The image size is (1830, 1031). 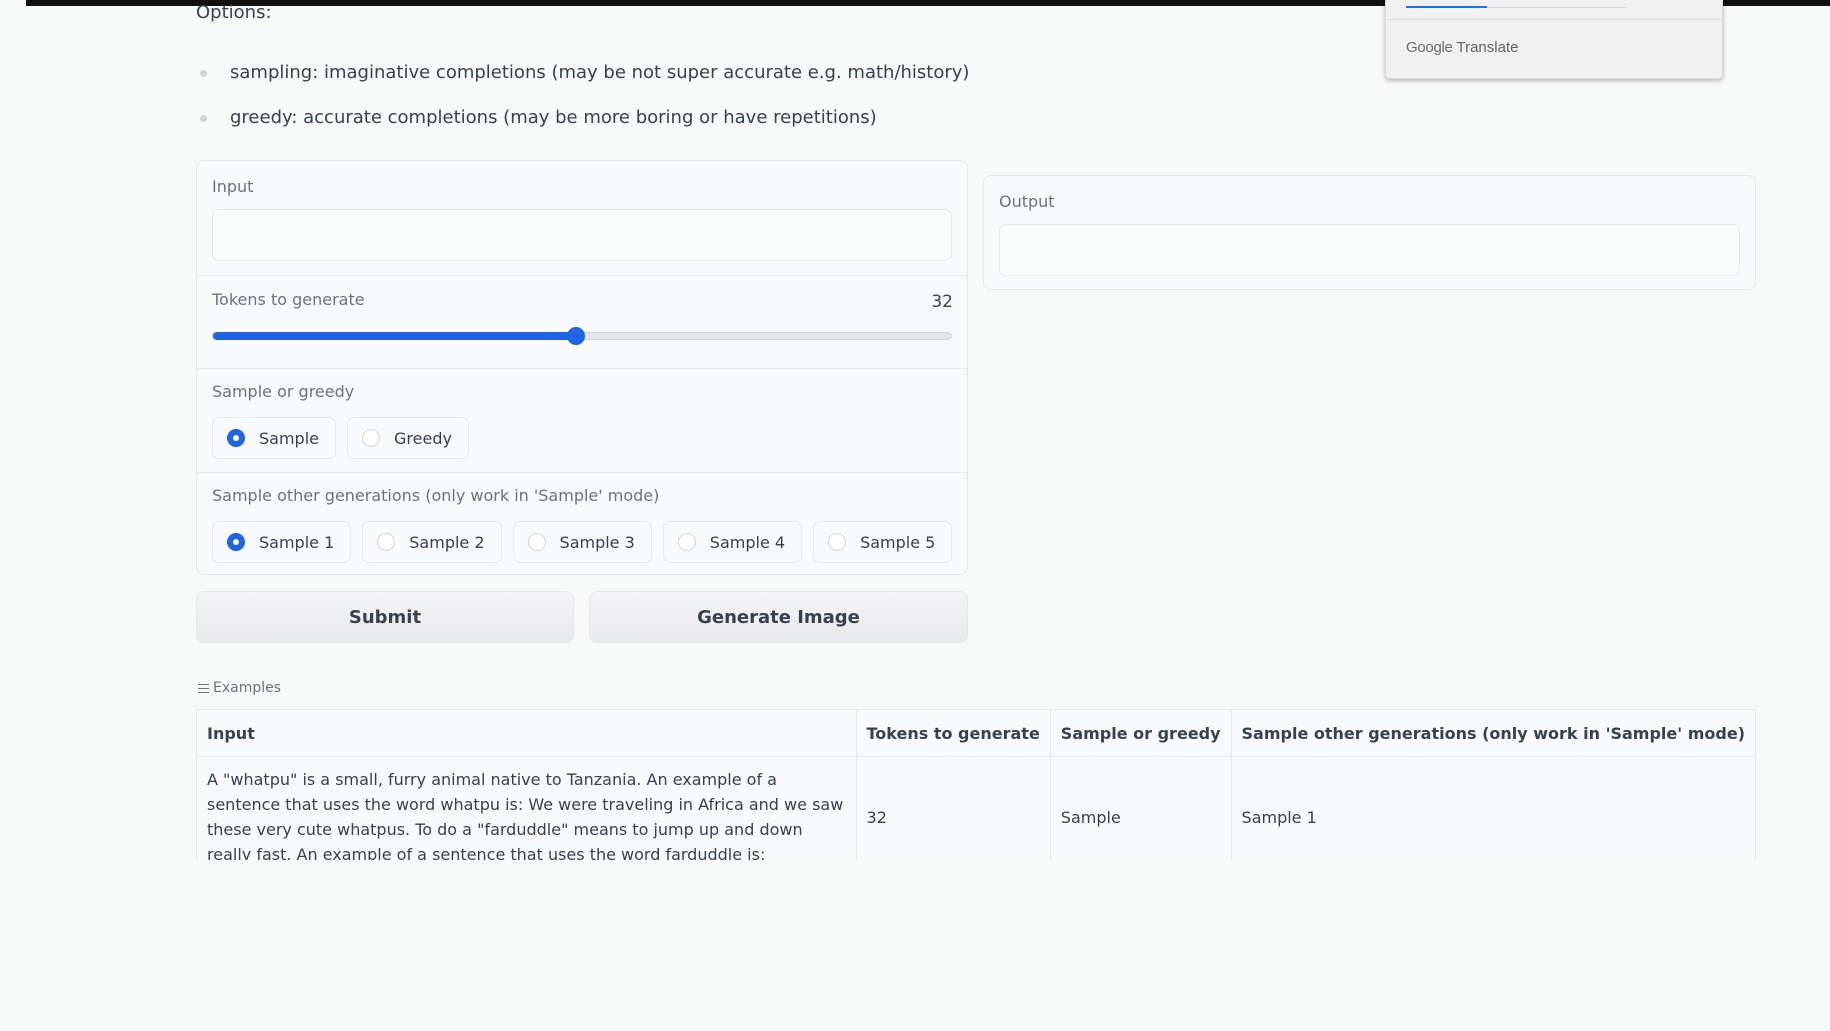 I want to click on examples-header: Examples, so click(x=239, y=688).